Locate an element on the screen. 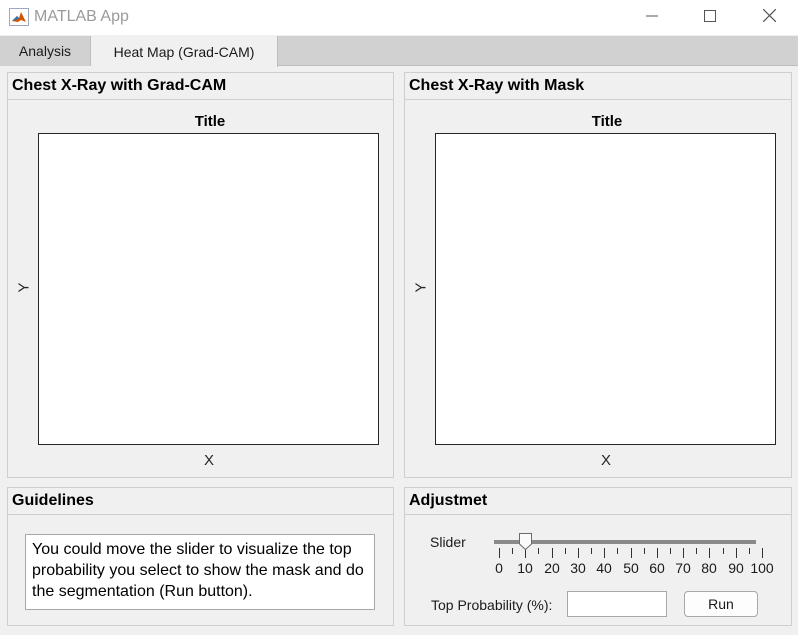 This screenshot has width=798, height=635. title-bar: MATLAB App is located at coordinates (399, 17).